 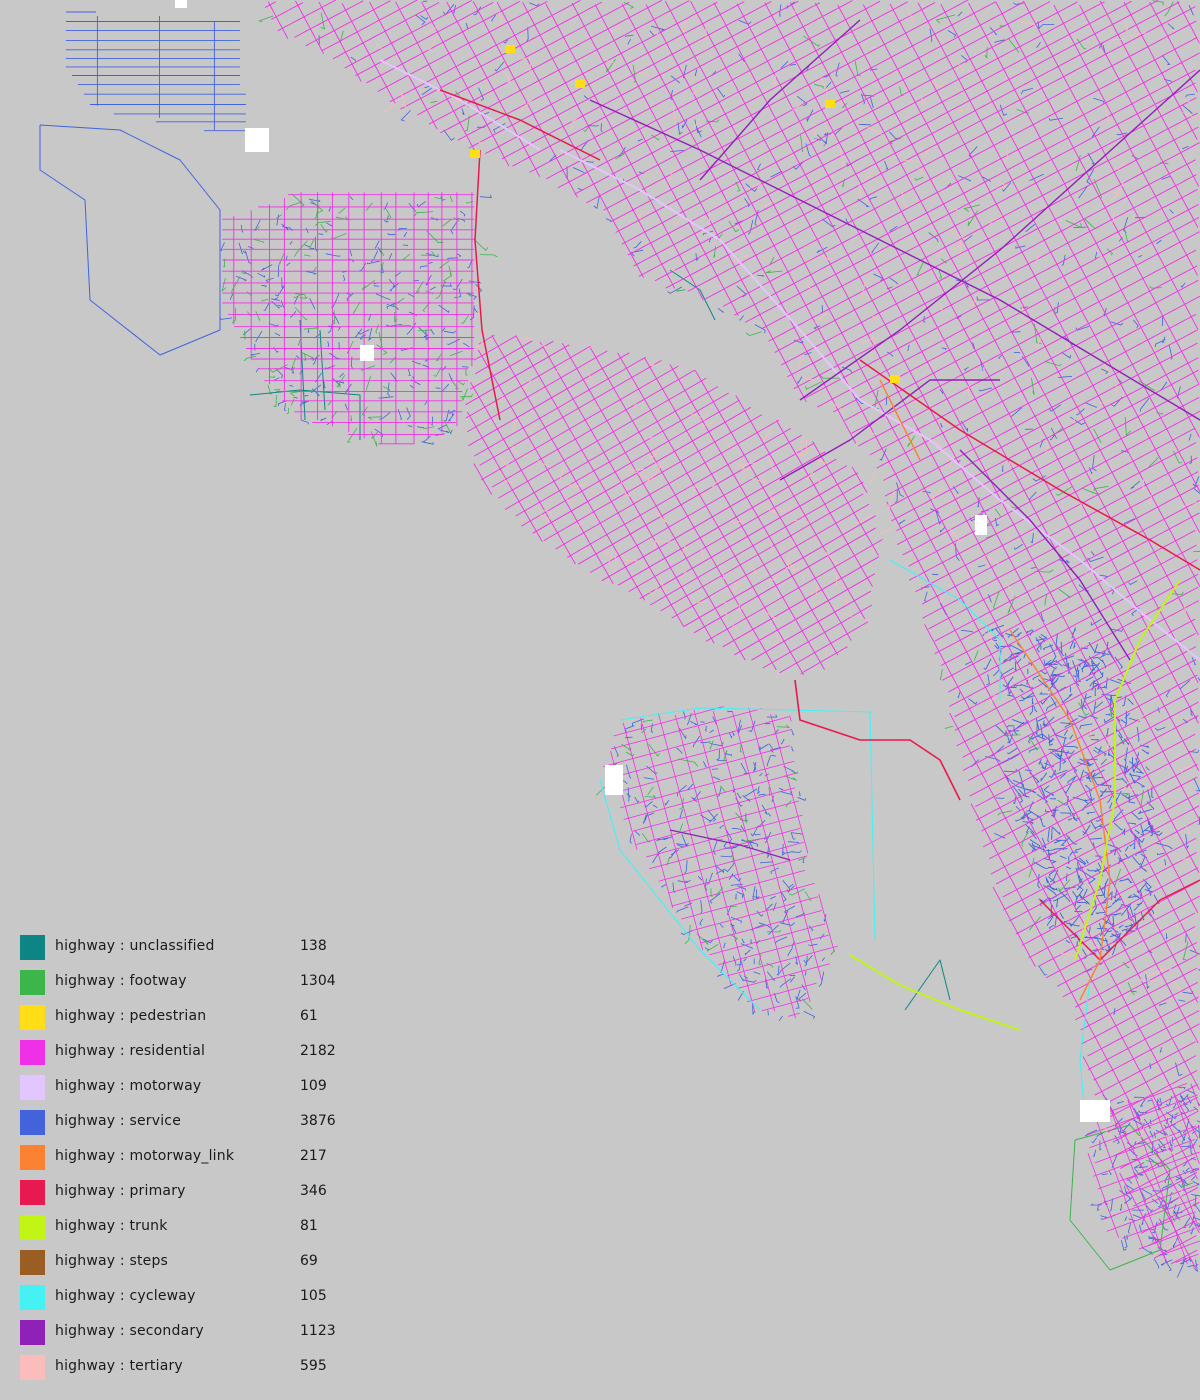 What do you see at coordinates (200, 985) in the screenshot?
I see `legend-item-footway: highway : footway 1304` at bounding box center [200, 985].